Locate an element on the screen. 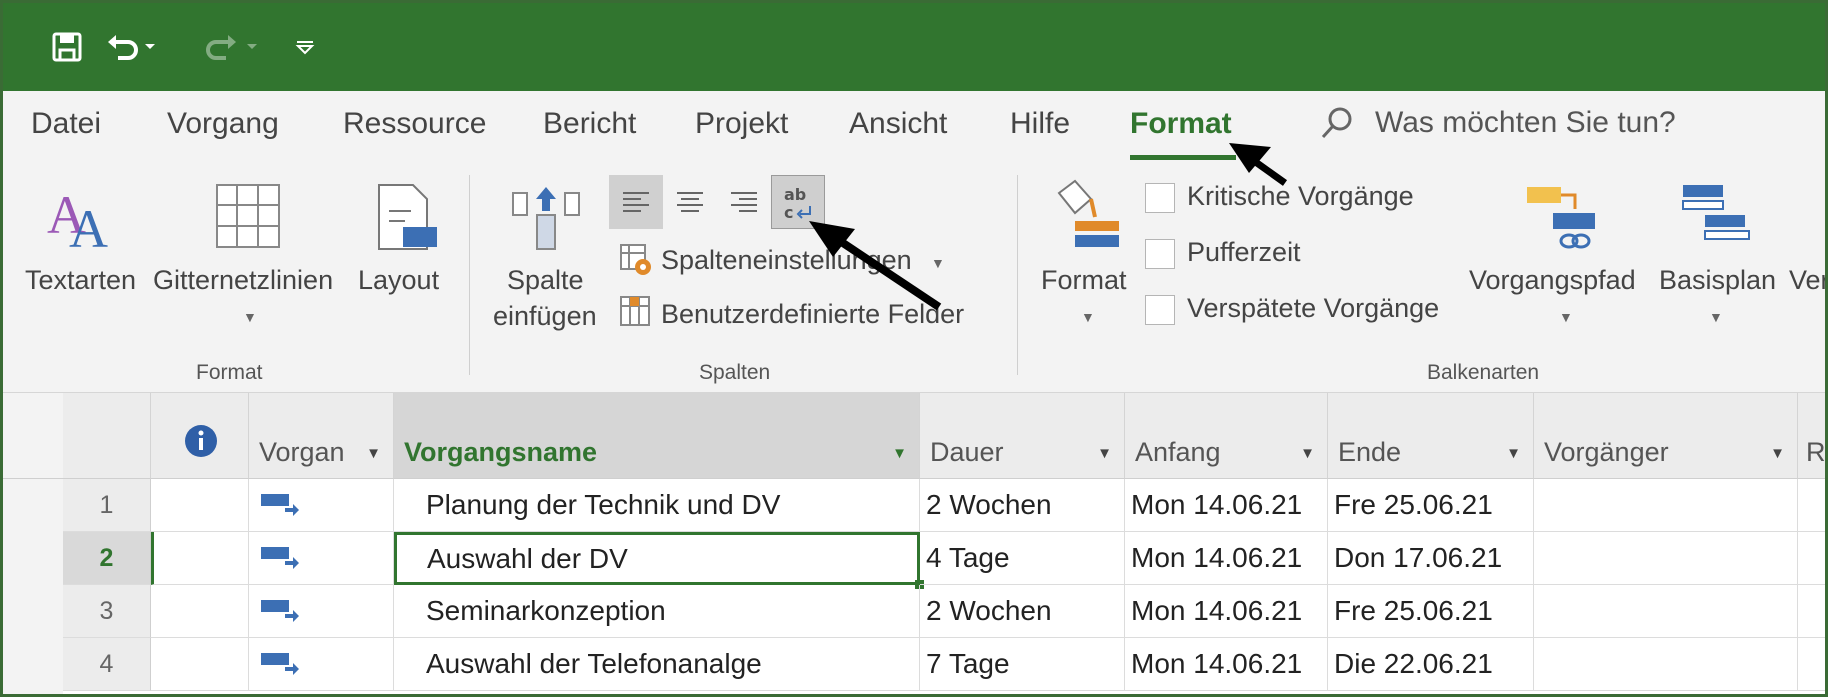 This screenshot has width=1828, height=697. annotation-arrows-overlay is located at coordinates (1048, 227).